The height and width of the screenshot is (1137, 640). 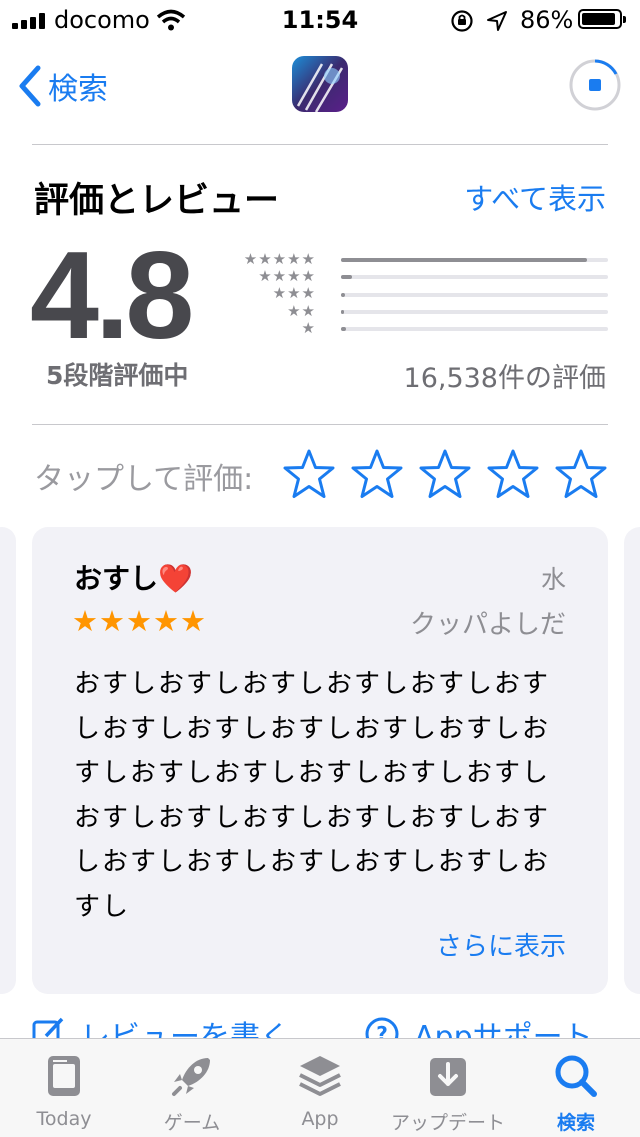 What do you see at coordinates (445, 475) in the screenshot?
I see `rate-star-3-icon` at bounding box center [445, 475].